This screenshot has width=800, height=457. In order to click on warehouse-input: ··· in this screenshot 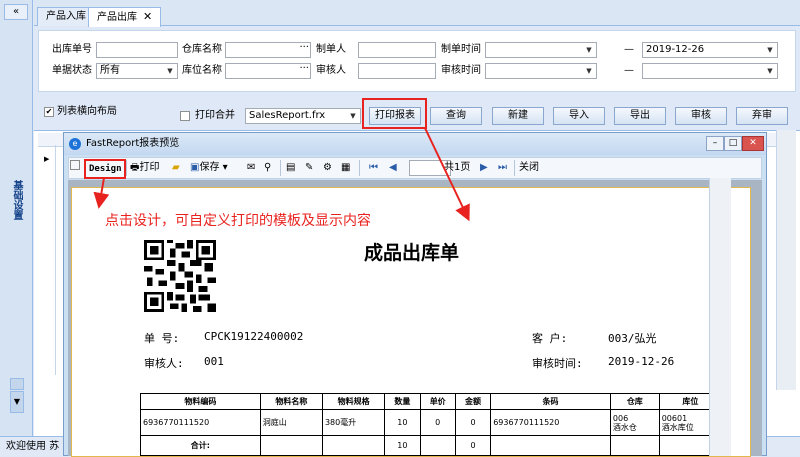, I will do `click(268, 50)`.